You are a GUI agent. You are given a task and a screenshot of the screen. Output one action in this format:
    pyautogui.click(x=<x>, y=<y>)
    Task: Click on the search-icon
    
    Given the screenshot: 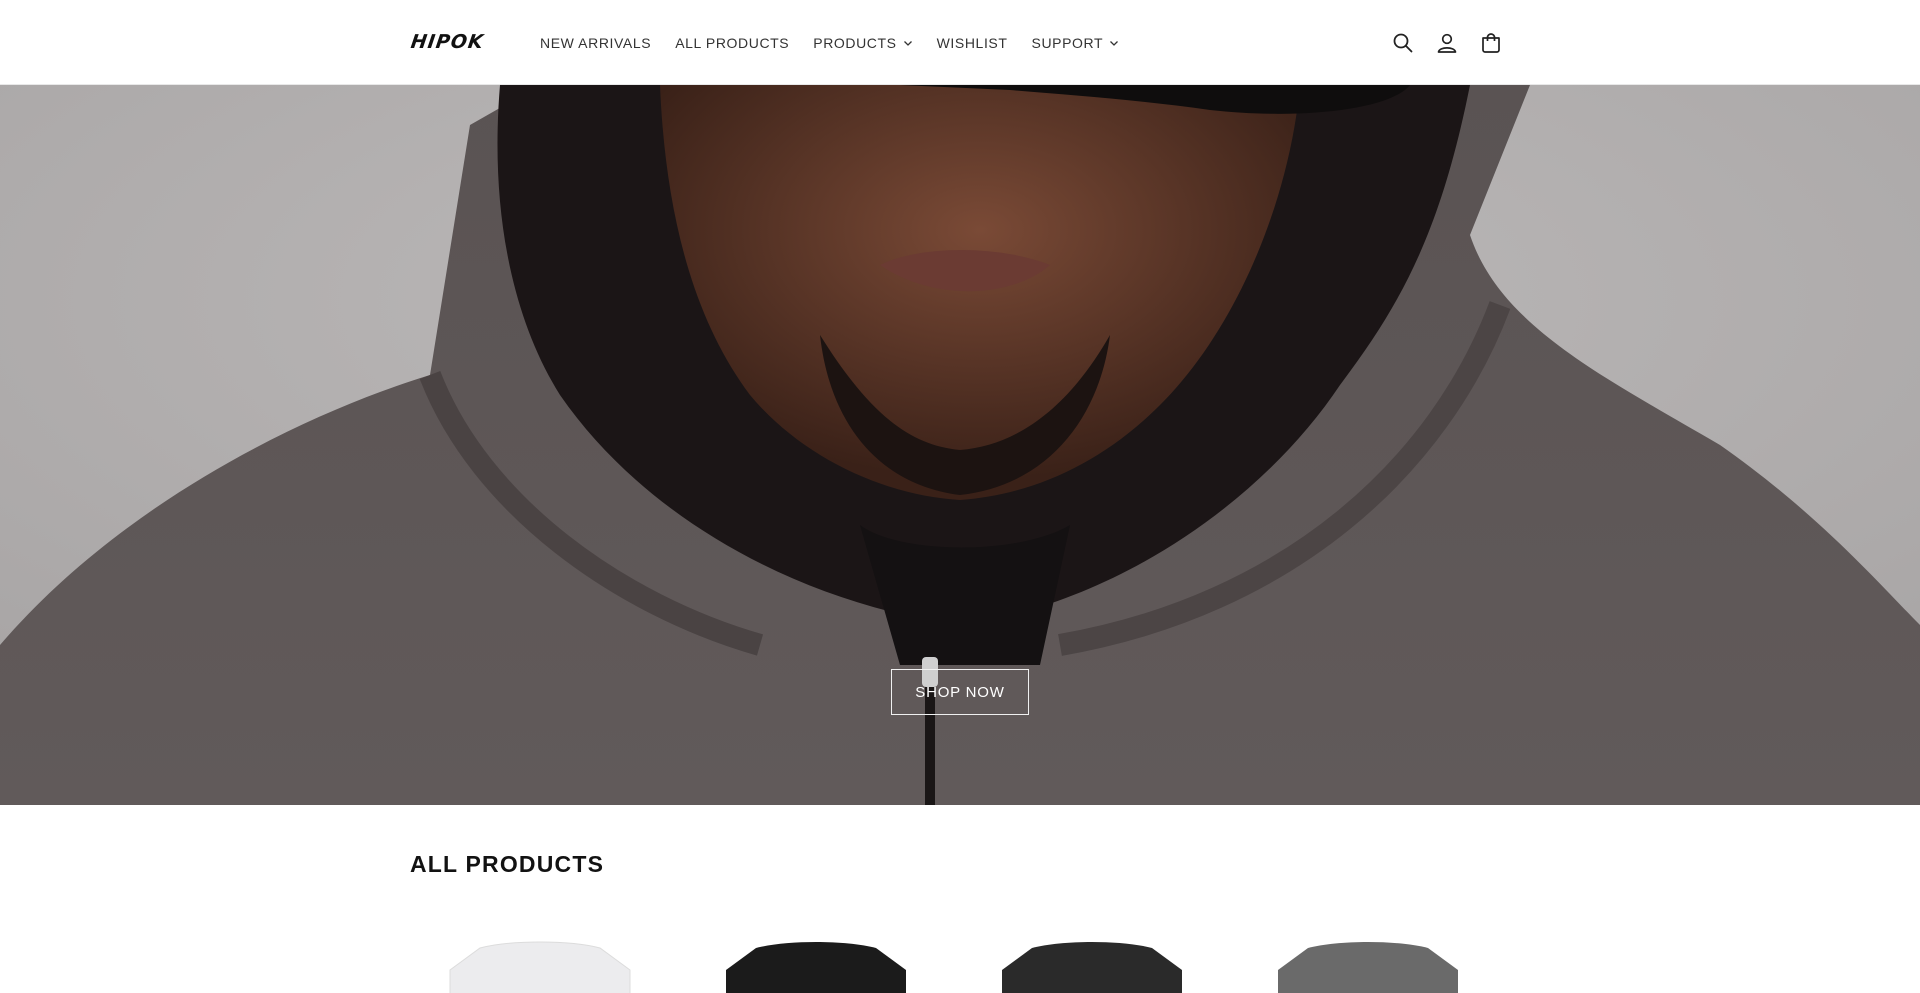 What is the action you would take?
    pyautogui.click(x=1403, y=42)
    